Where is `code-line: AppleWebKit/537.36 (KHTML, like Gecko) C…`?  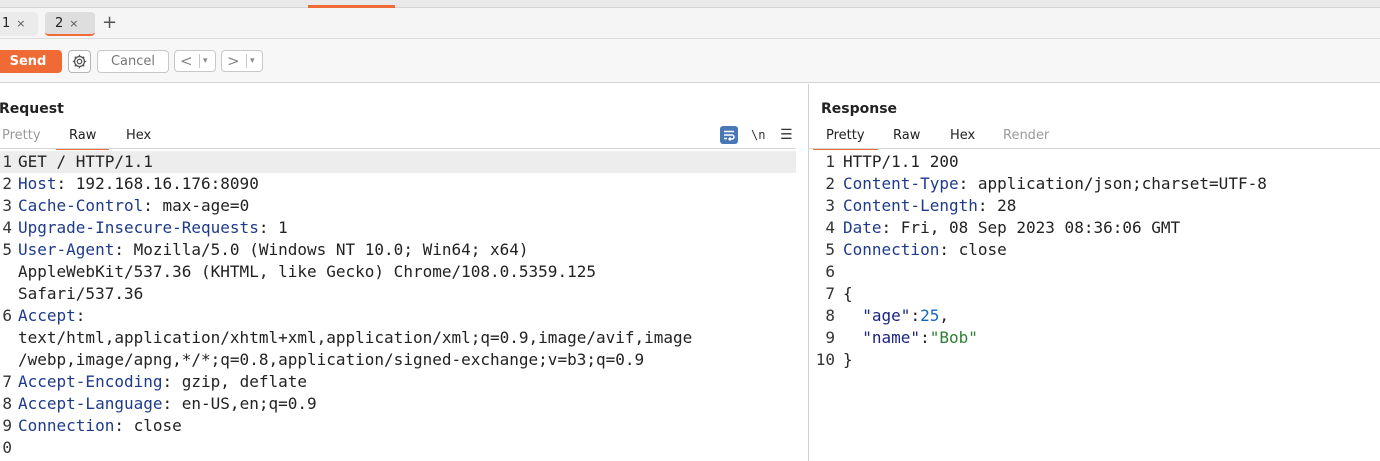
code-line: AppleWebKit/537.36 (KHTML, like Gecko) C… is located at coordinates (398, 272).